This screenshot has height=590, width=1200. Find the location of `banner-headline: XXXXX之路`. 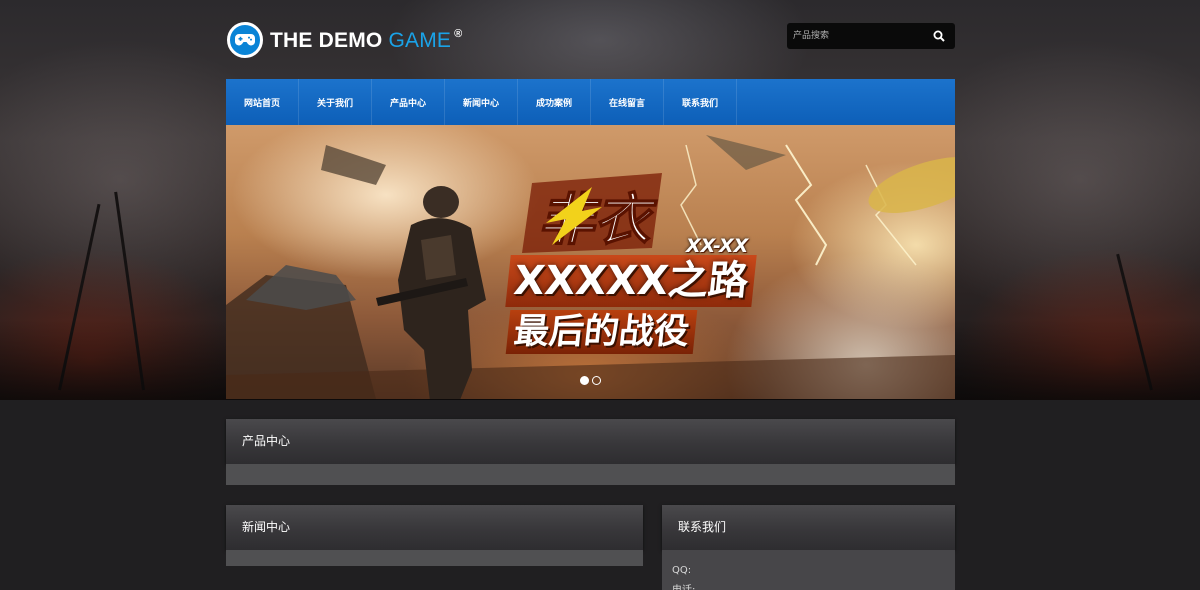

banner-headline: XXXXX之路 is located at coordinates (631, 281).